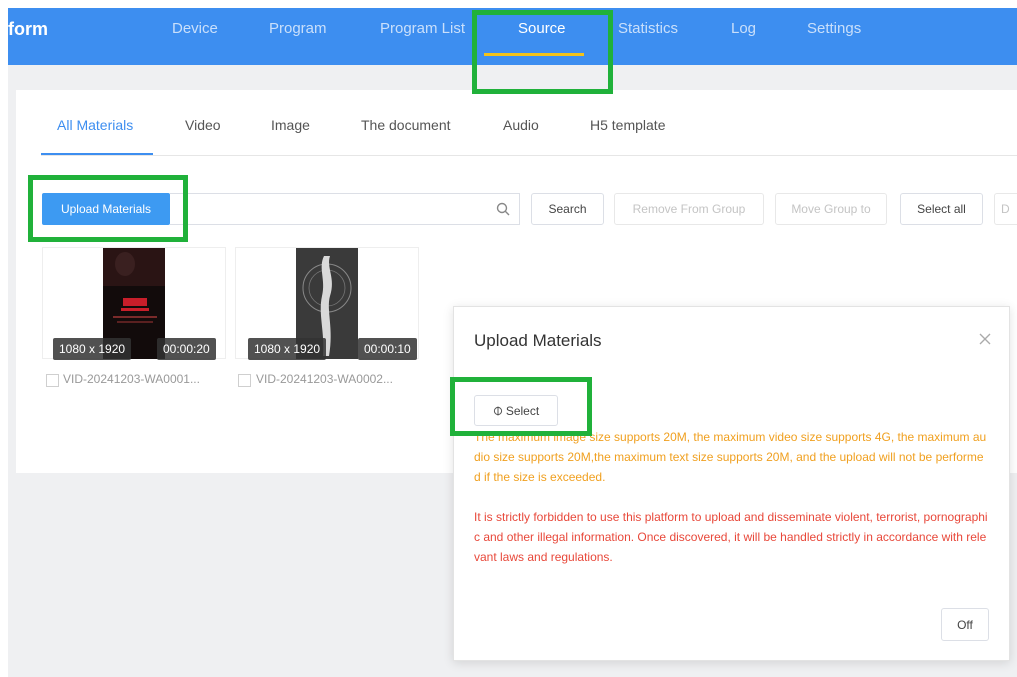 The height and width of the screenshot is (677, 1017). What do you see at coordinates (503, 209) in the screenshot?
I see `search-icon` at bounding box center [503, 209].